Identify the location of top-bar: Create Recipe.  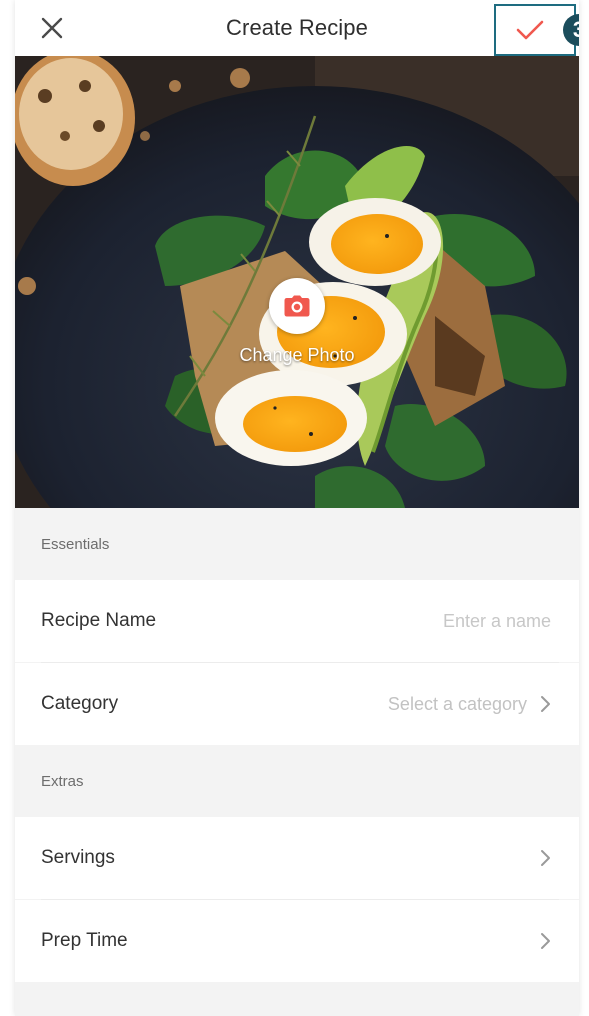
(297, 28).